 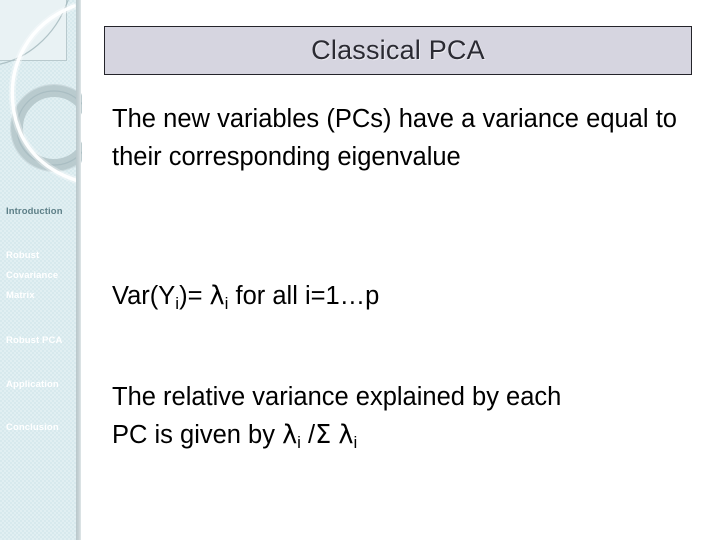 I want to click on sidebar-item-introduction: Introduction, so click(x=42, y=211).